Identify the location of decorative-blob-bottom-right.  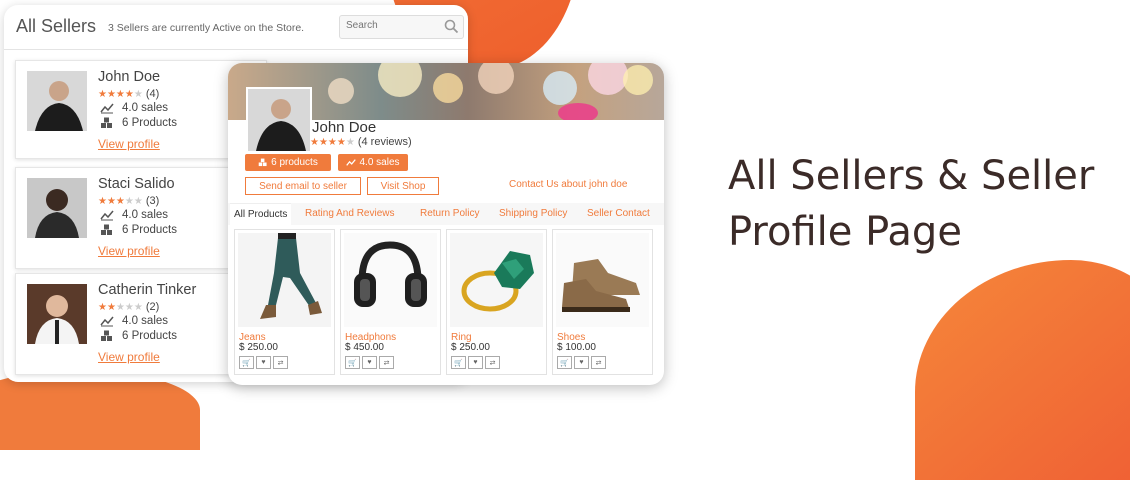
(1022, 370).